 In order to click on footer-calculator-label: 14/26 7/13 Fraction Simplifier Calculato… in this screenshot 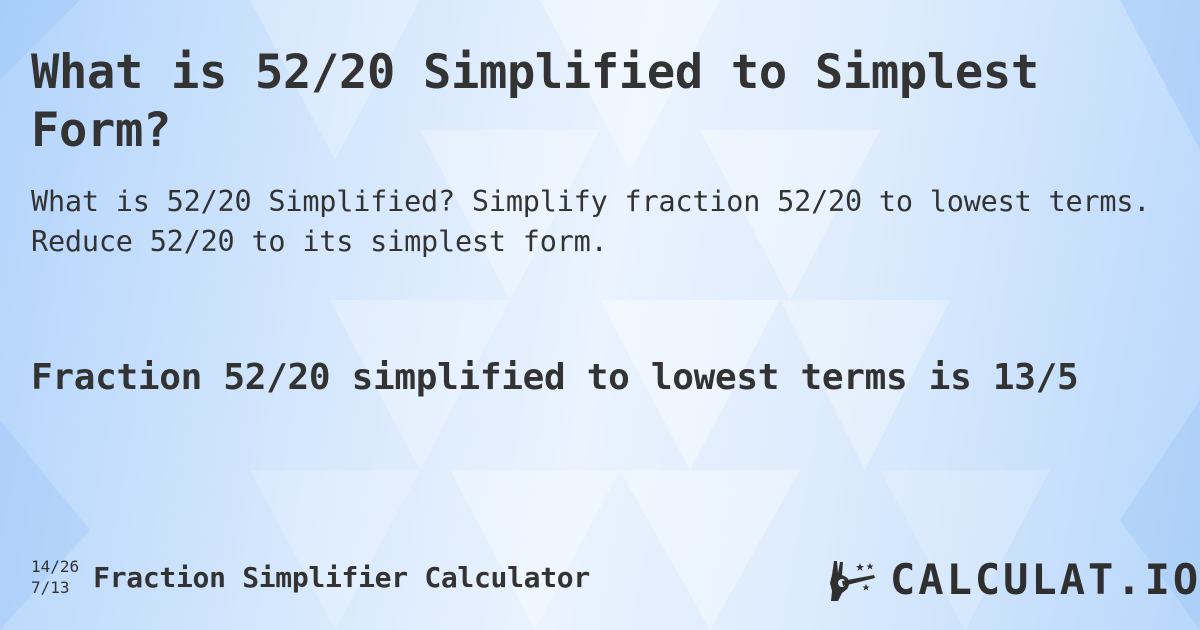, I will do `click(310, 577)`.